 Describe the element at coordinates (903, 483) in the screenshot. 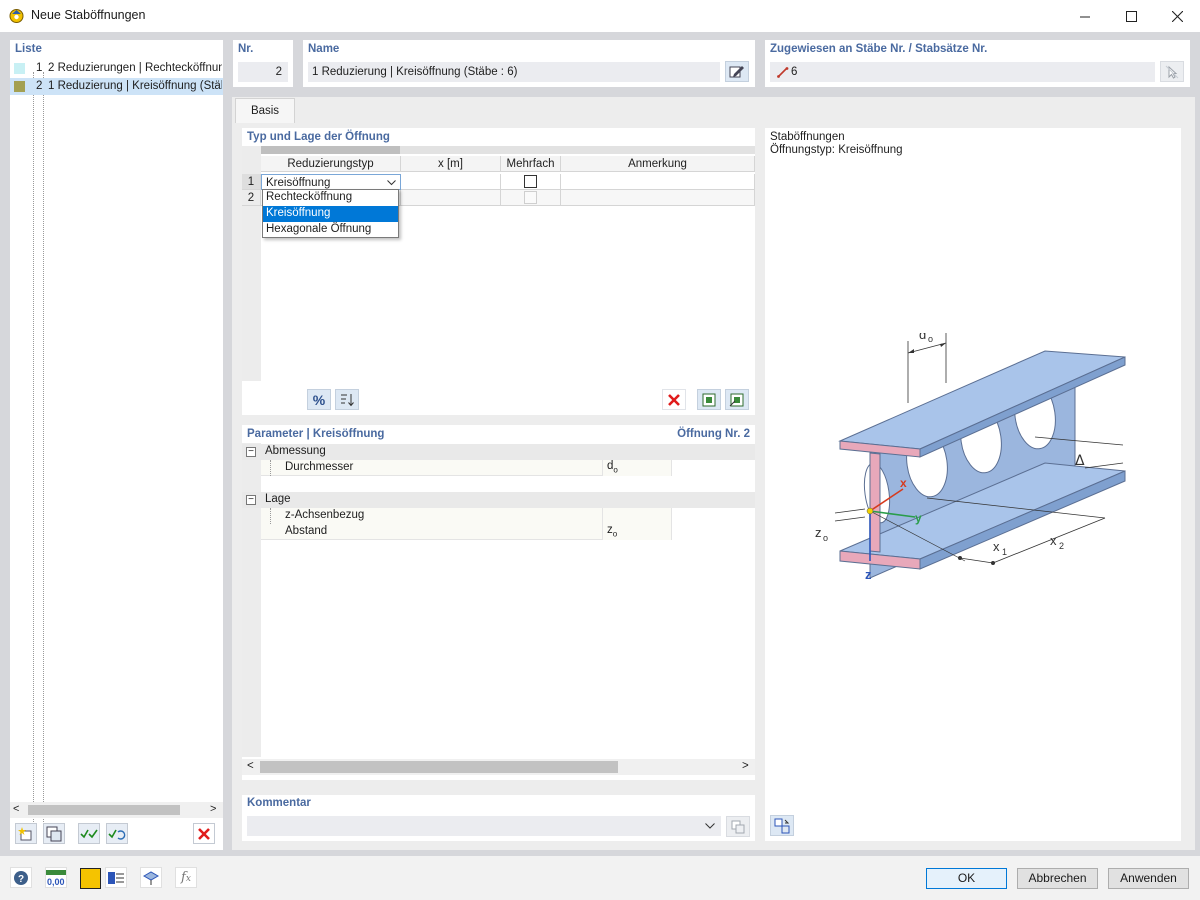

I see `label-axis-x: x` at that location.